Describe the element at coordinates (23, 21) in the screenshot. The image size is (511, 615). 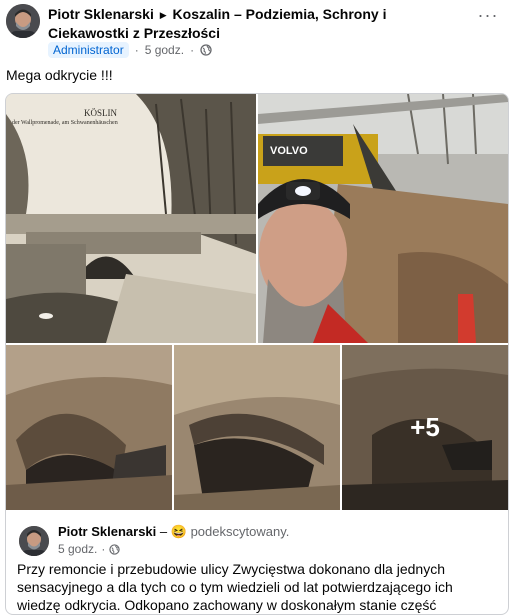
I see `author-avatar` at that location.